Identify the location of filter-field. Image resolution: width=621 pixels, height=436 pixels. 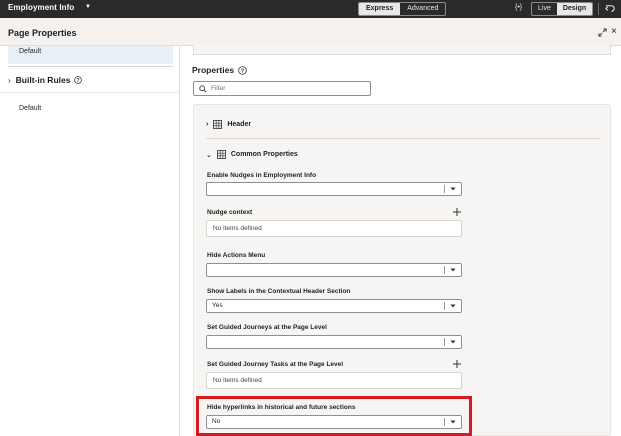
(282, 88).